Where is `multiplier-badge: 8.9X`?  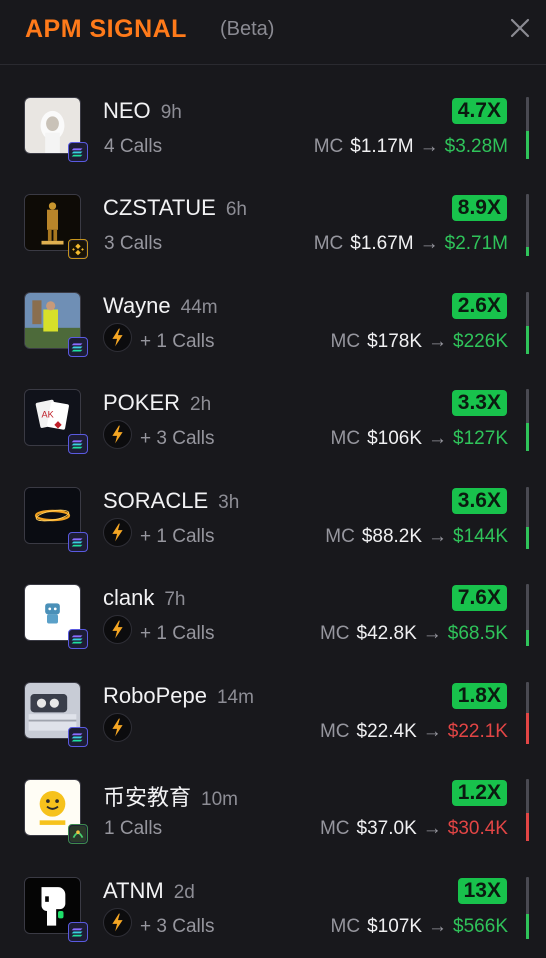
multiplier-badge: 8.9X is located at coordinates (479, 208).